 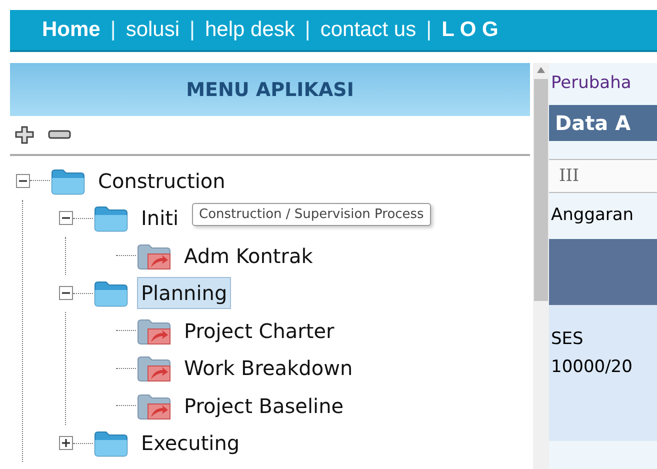 What do you see at coordinates (541, 70) in the screenshot?
I see `scroll-up-icon` at bounding box center [541, 70].